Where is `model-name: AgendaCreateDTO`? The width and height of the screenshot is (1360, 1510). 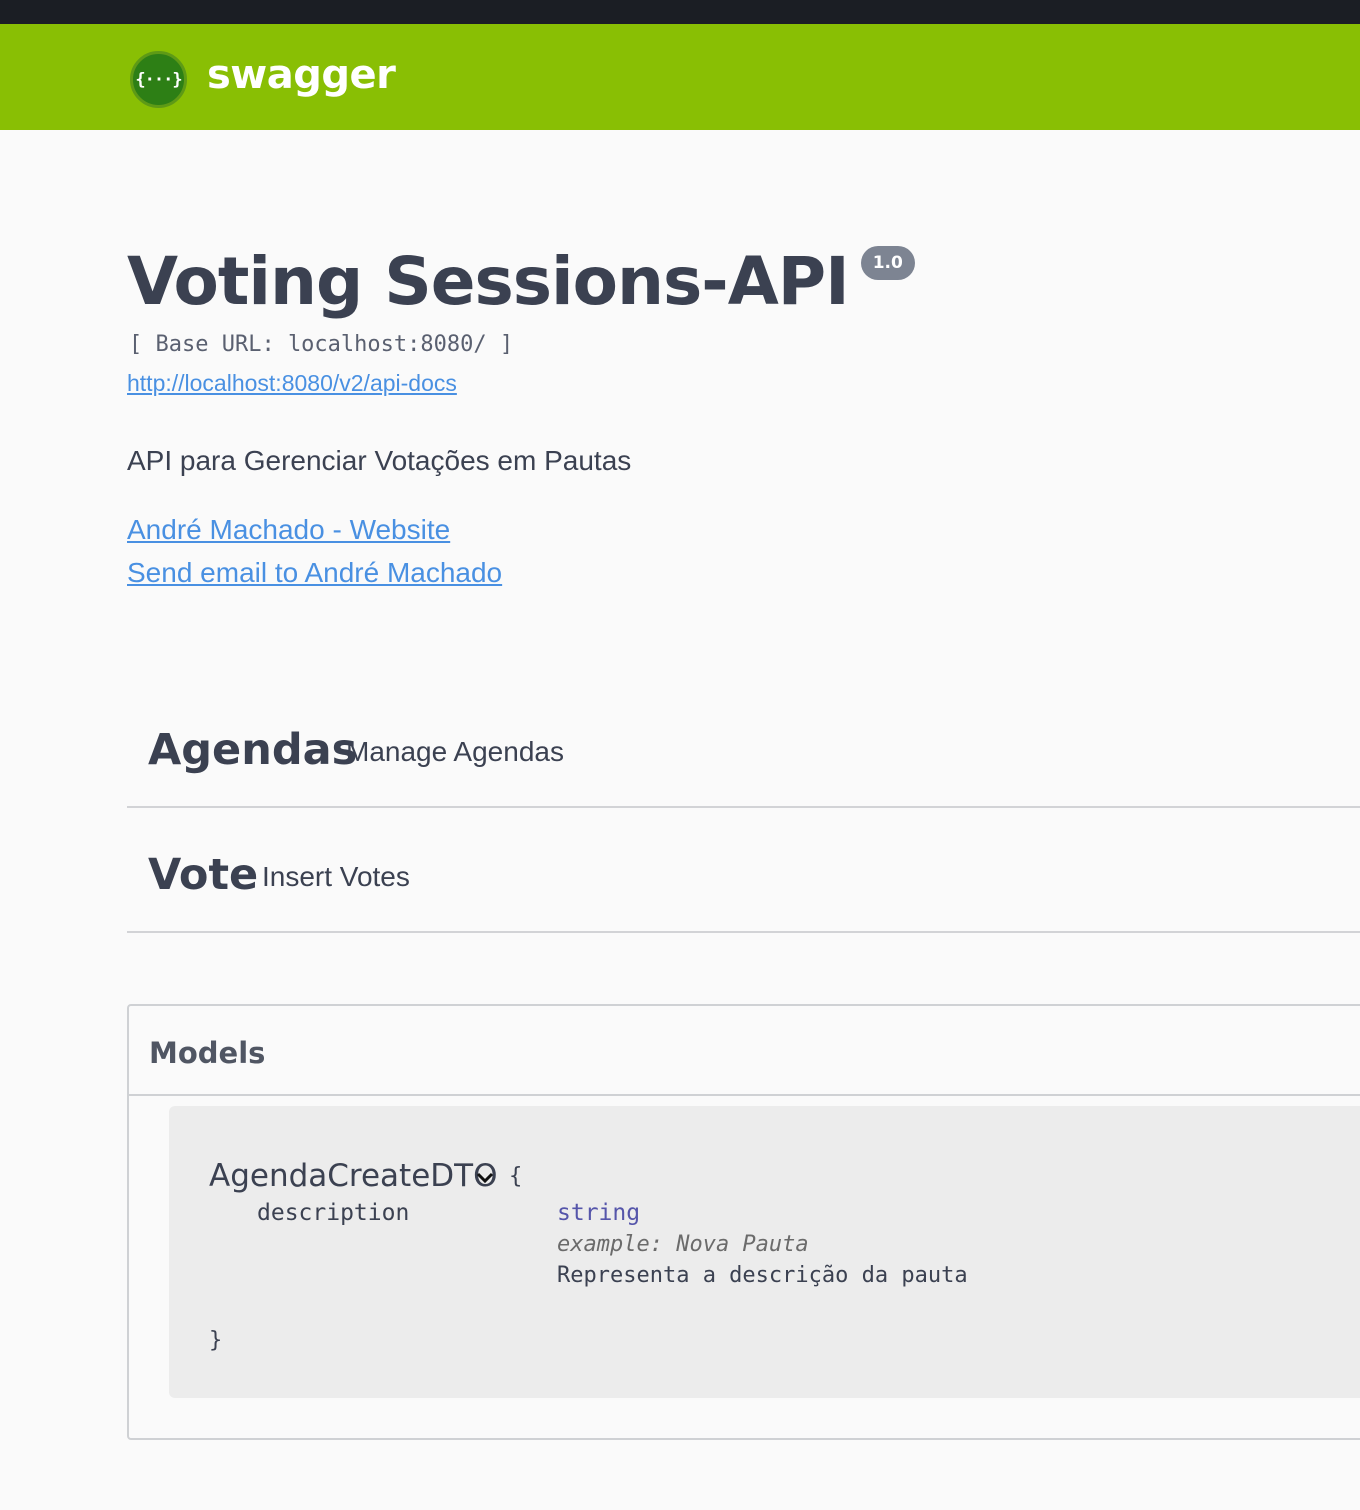 model-name: AgendaCreateDTO is located at coordinates (353, 1176).